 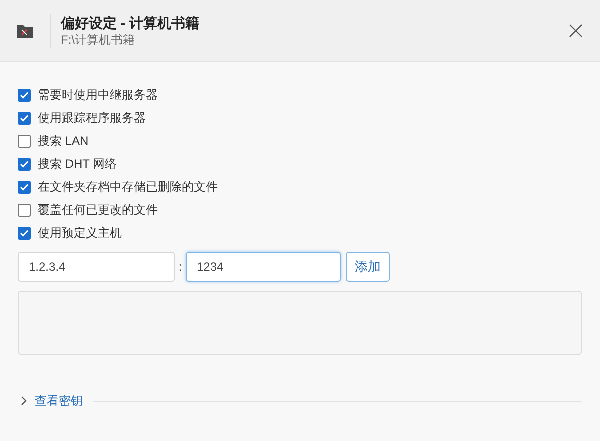 I want to click on checkbox-label: 需要时使用中继服务器, so click(x=98, y=95).